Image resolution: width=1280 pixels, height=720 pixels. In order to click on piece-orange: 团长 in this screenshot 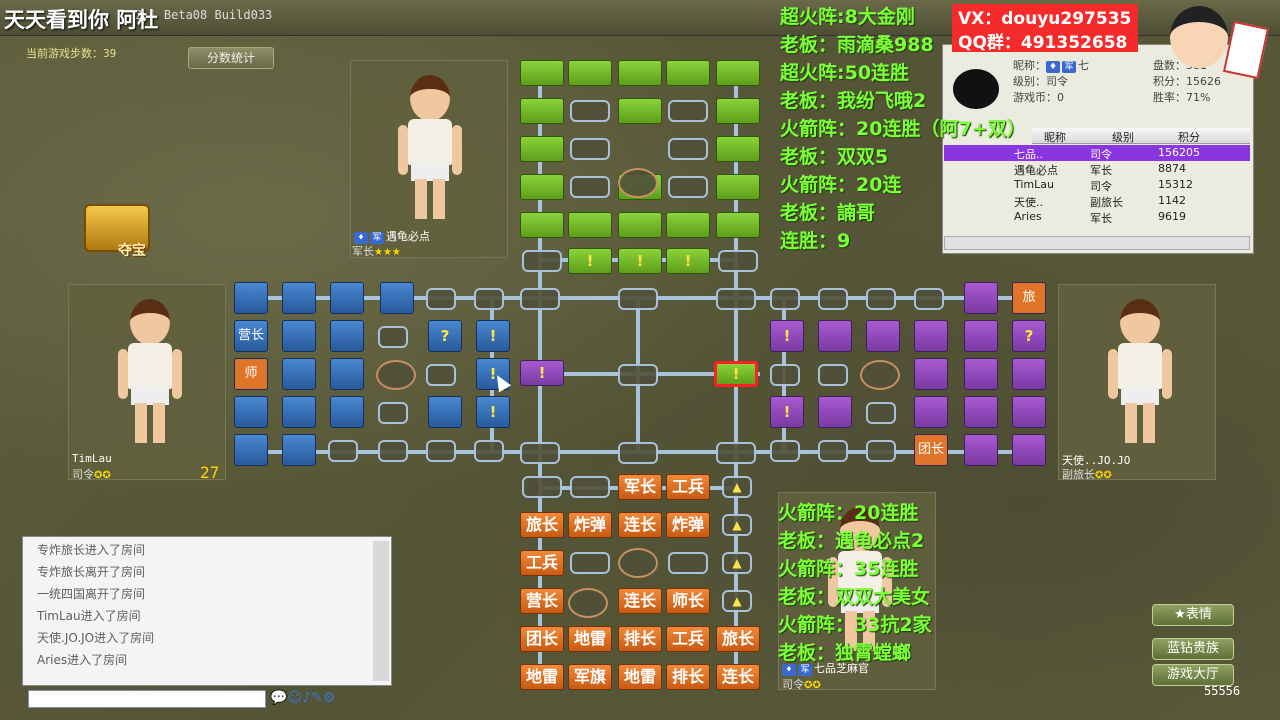, I will do `click(542, 639)`.